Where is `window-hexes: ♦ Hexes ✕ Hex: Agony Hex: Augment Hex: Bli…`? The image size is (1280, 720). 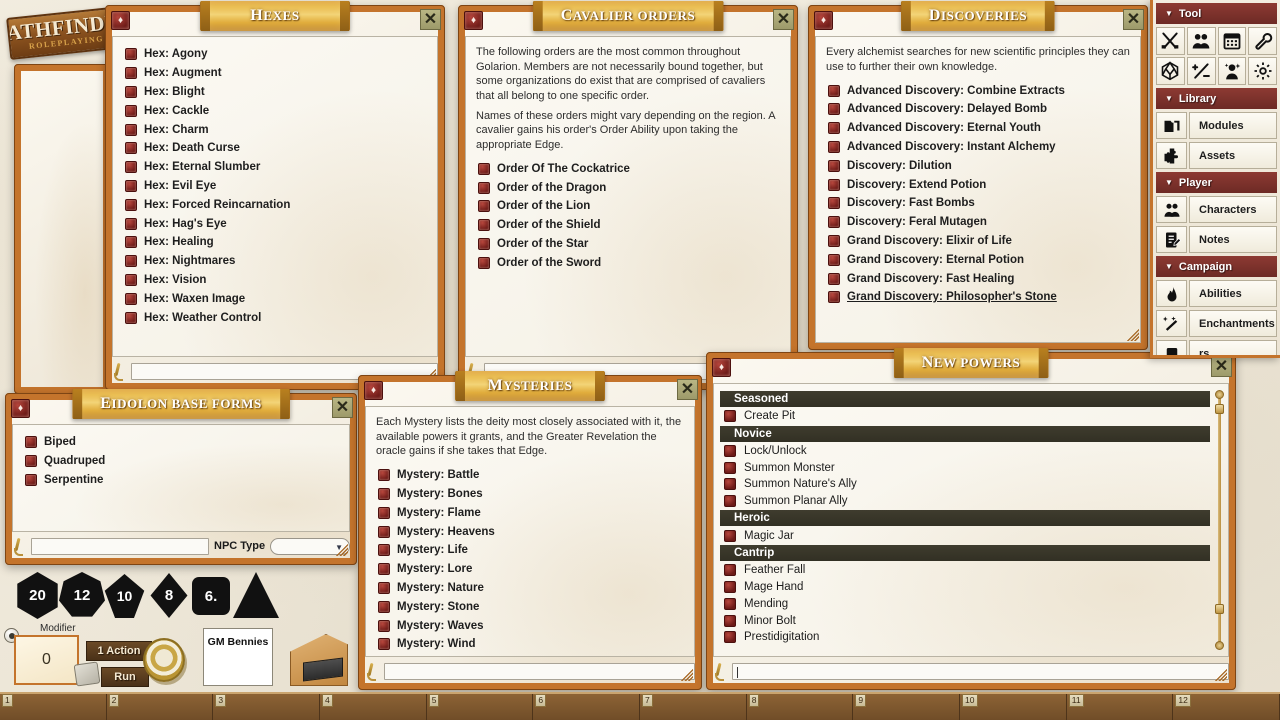
window-hexes: ♦ Hexes ✕ Hex: Agony Hex: Augment Hex: Bli… is located at coordinates (275, 195).